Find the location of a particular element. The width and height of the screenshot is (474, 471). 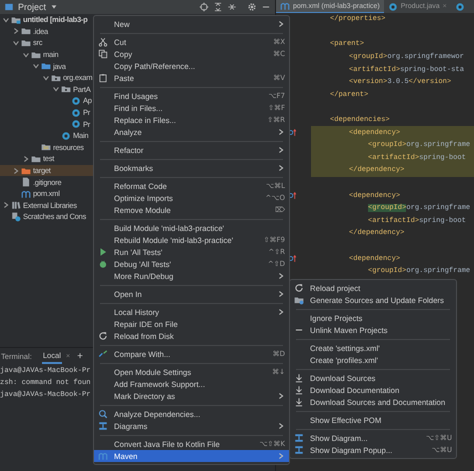

caret-icon is located at coordinates (54, 7).